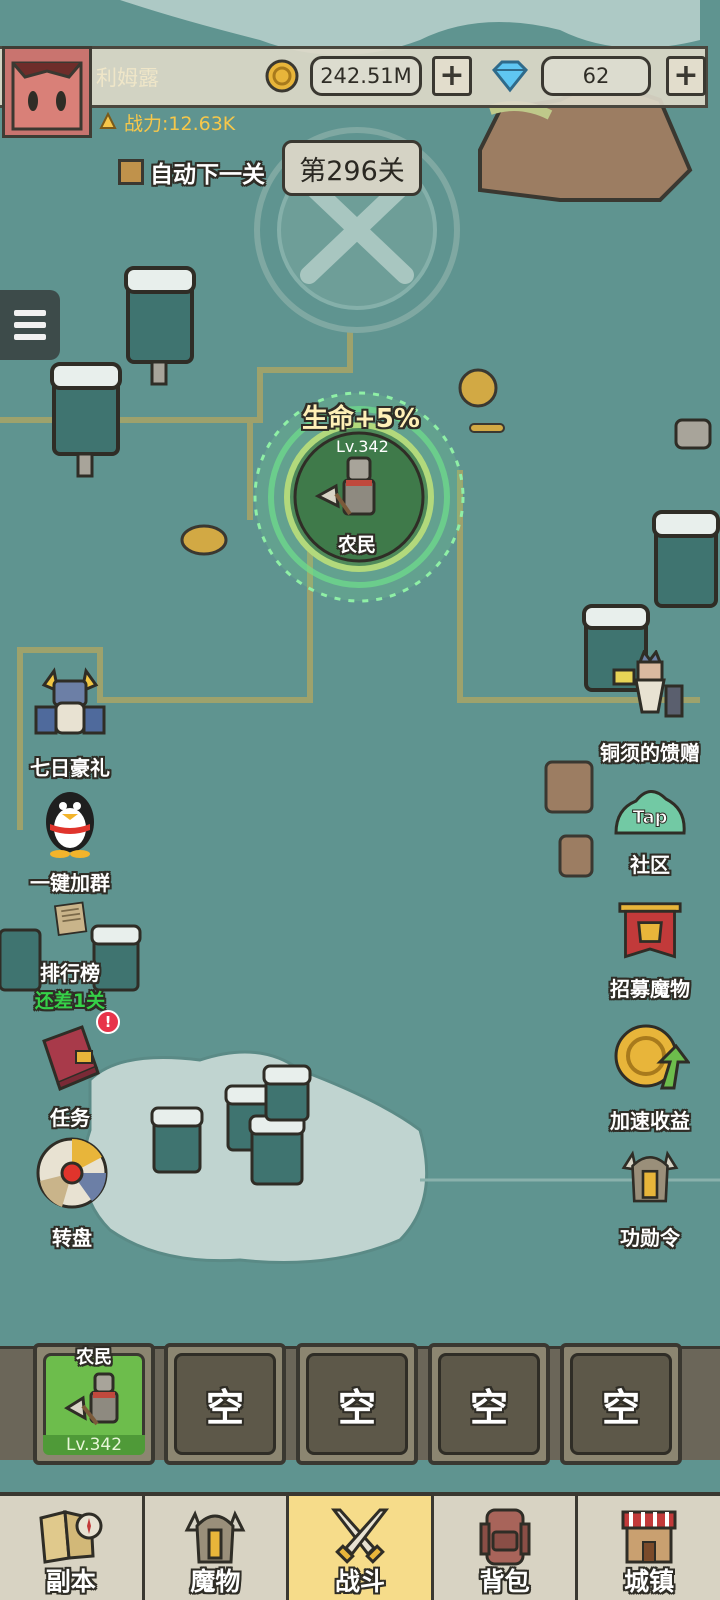  What do you see at coordinates (47, 92) in the screenshot?
I see `player-avatar` at bounding box center [47, 92].